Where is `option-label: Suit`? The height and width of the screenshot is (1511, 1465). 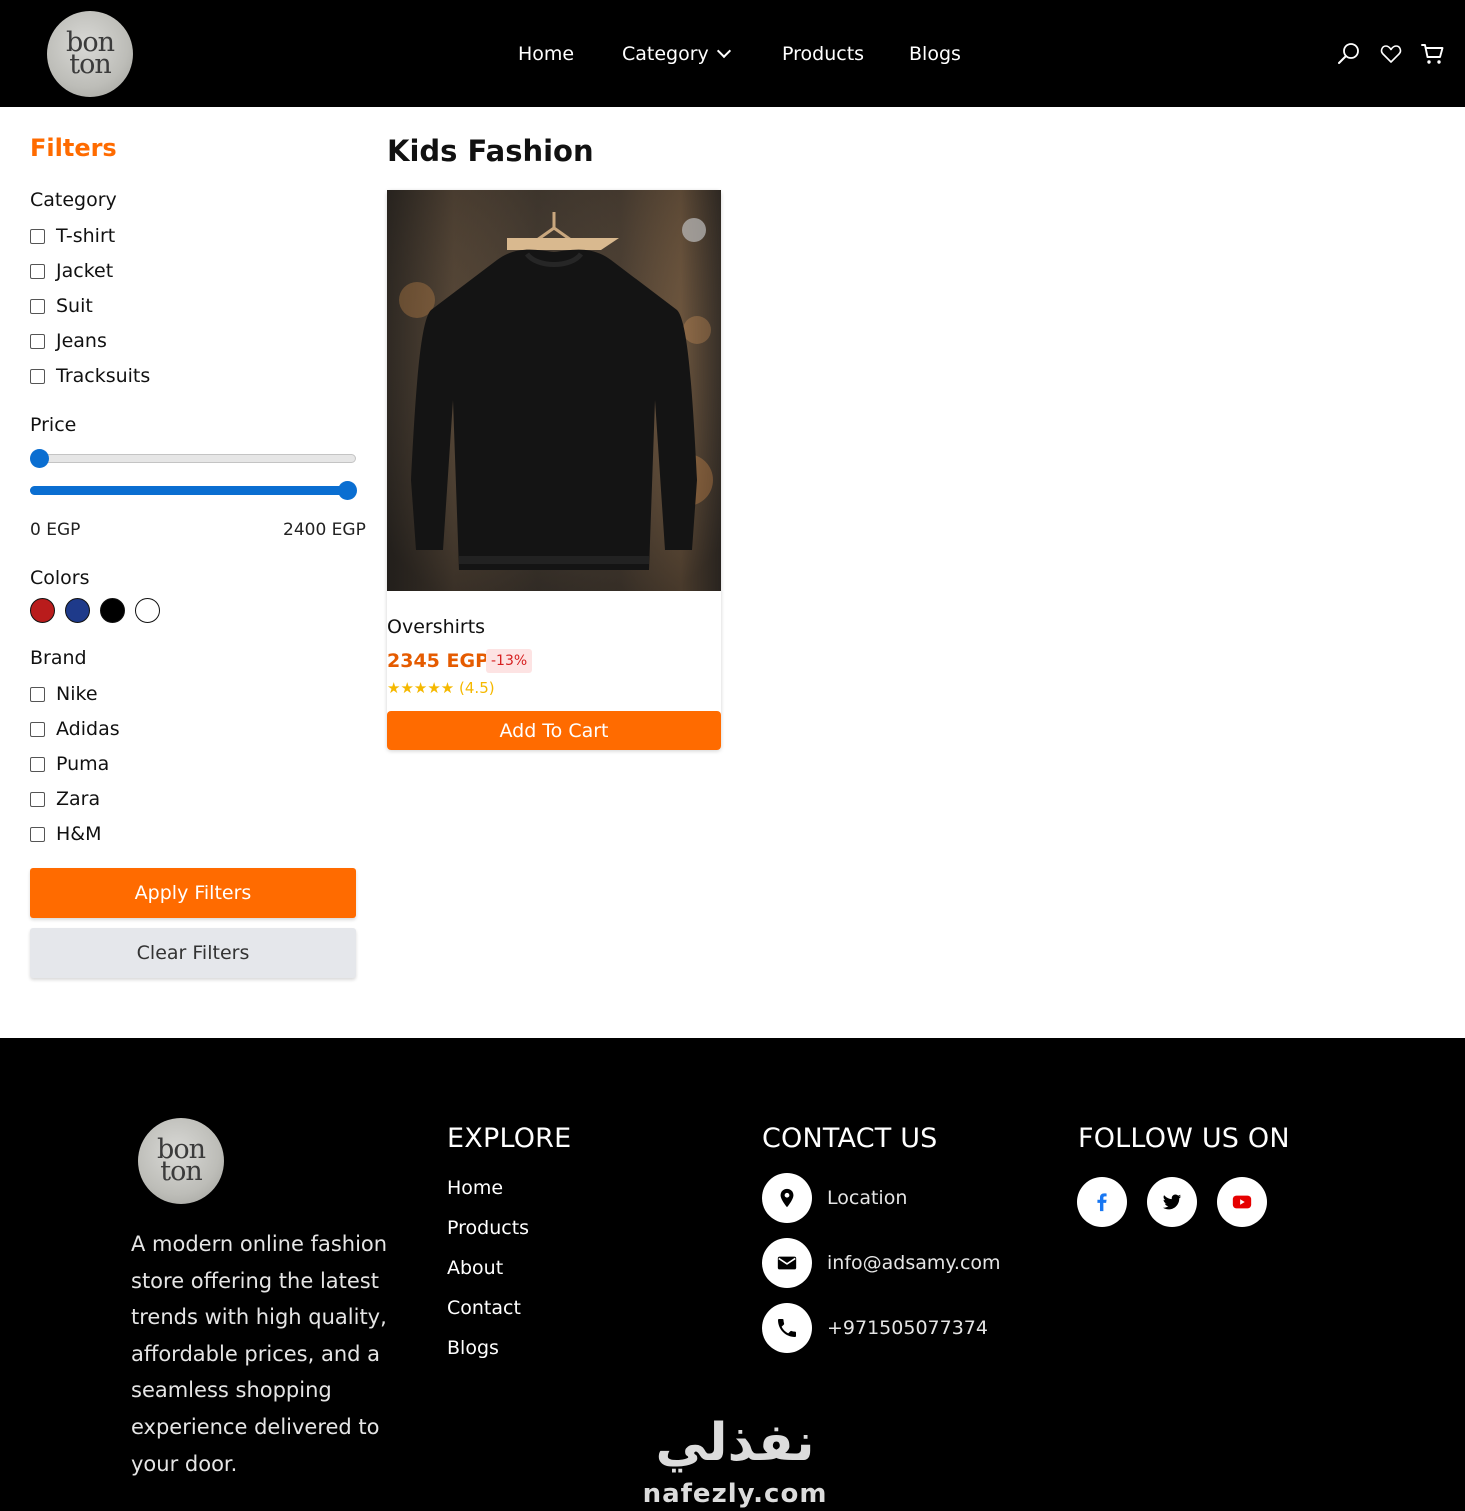
option-label: Suit is located at coordinates (74, 306).